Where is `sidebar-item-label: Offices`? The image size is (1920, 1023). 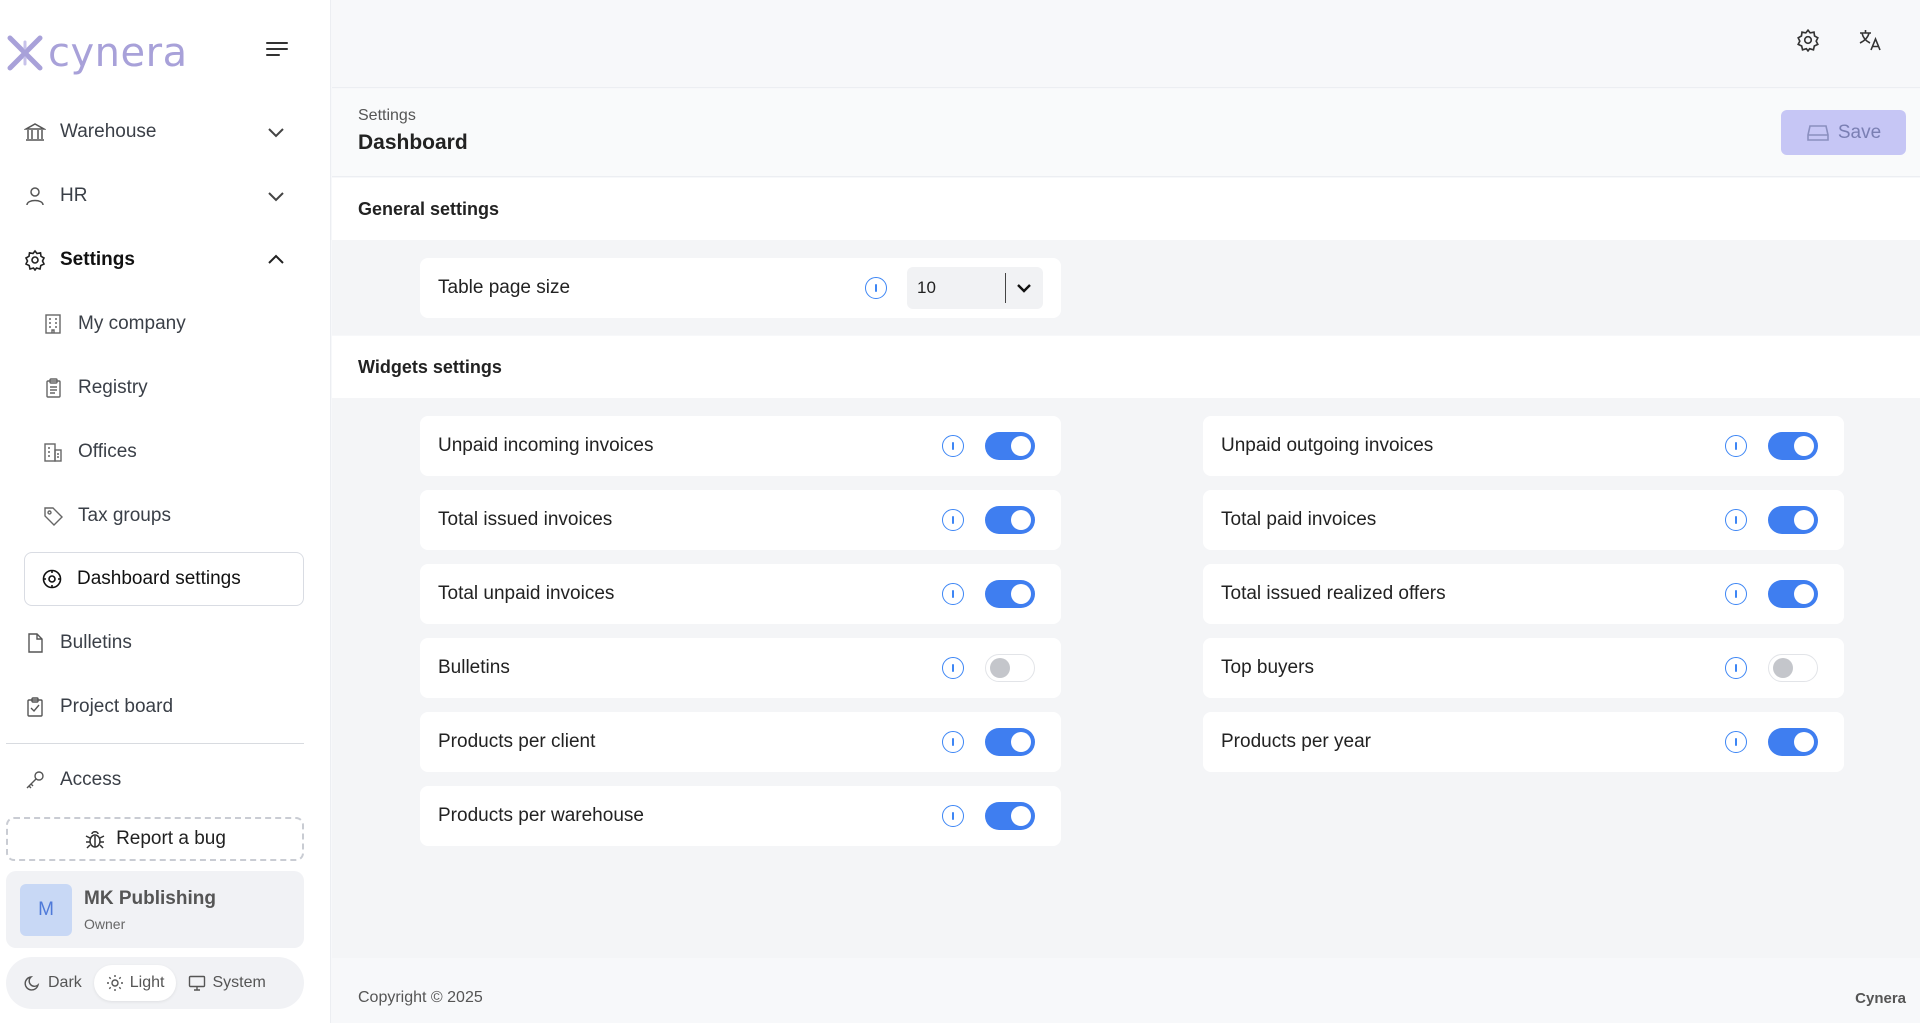
sidebar-item-label: Offices is located at coordinates (107, 451).